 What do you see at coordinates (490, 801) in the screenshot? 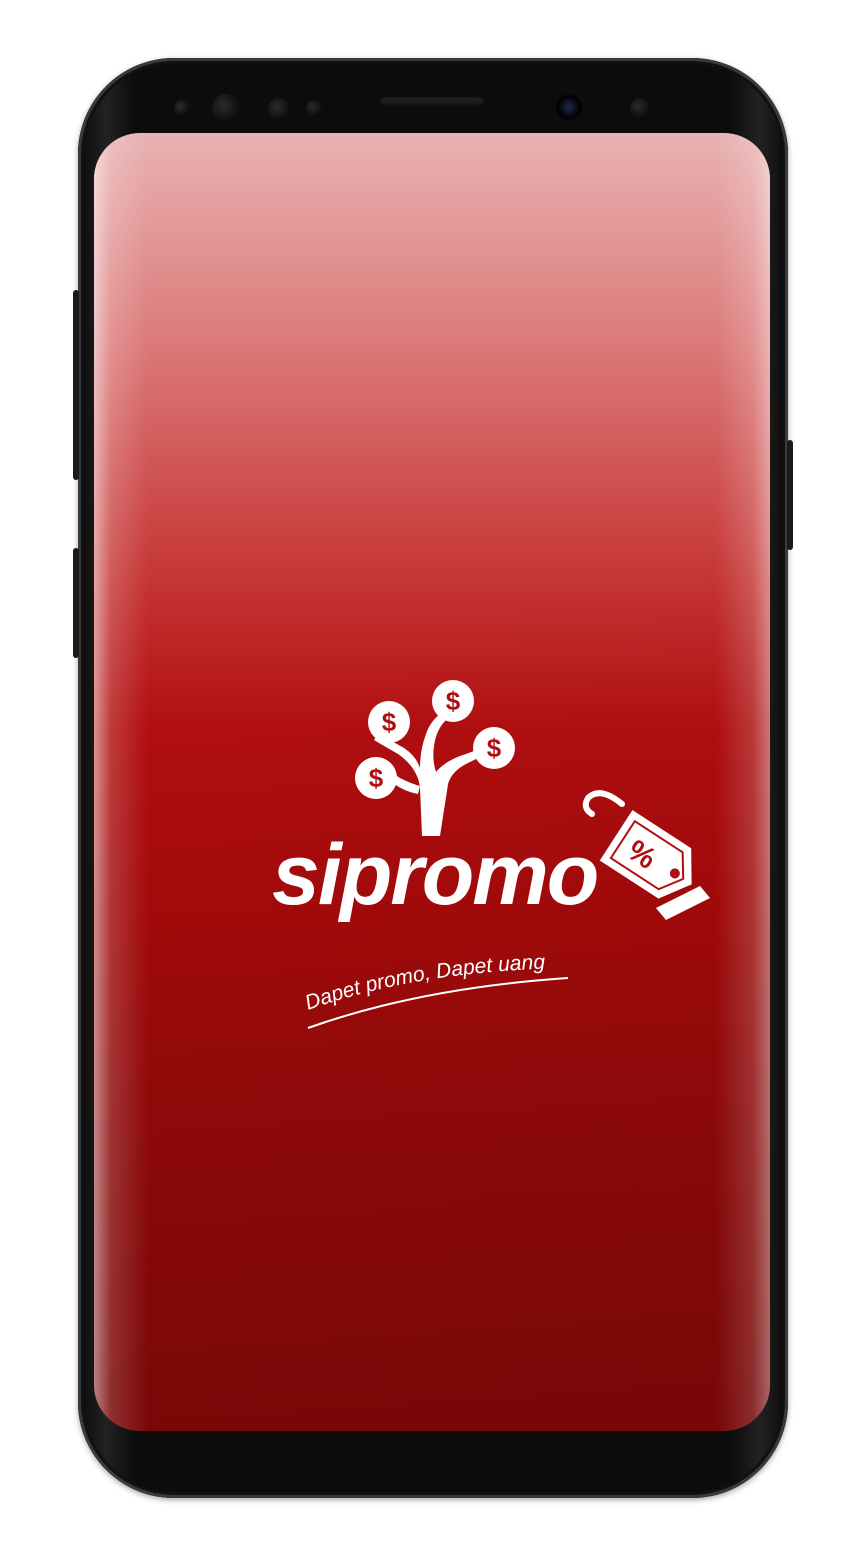
I see `app-logo: $ $ $ $ sipromo %` at bounding box center [490, 801].